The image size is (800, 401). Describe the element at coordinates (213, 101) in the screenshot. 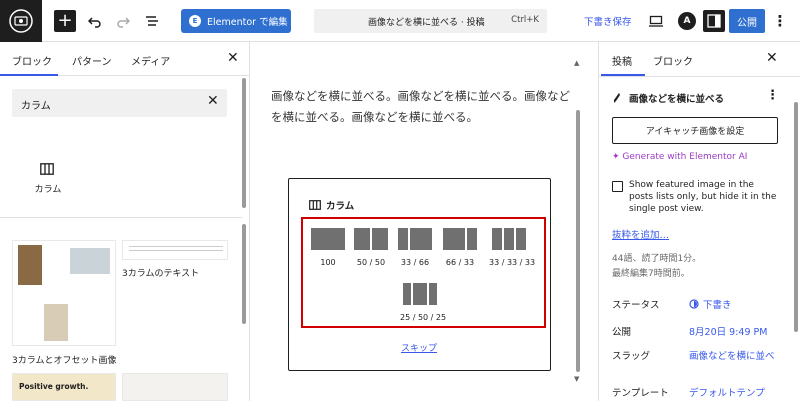

I see `clear-search-icon: ✕` at that location.